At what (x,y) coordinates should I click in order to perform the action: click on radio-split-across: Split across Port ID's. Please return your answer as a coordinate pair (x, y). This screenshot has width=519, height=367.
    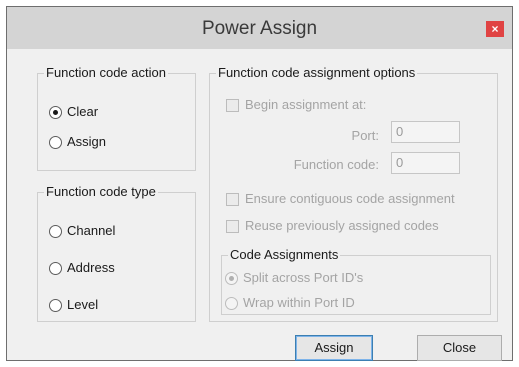
    Looking at the image, I should click on (294, 278).